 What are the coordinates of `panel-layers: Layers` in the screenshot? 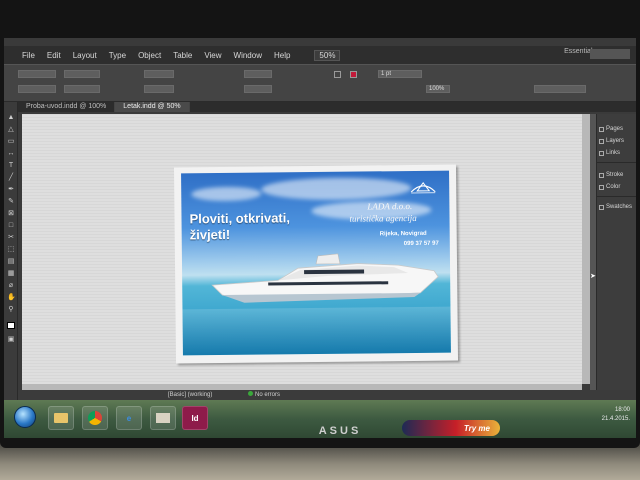 It's located at (611, 141).